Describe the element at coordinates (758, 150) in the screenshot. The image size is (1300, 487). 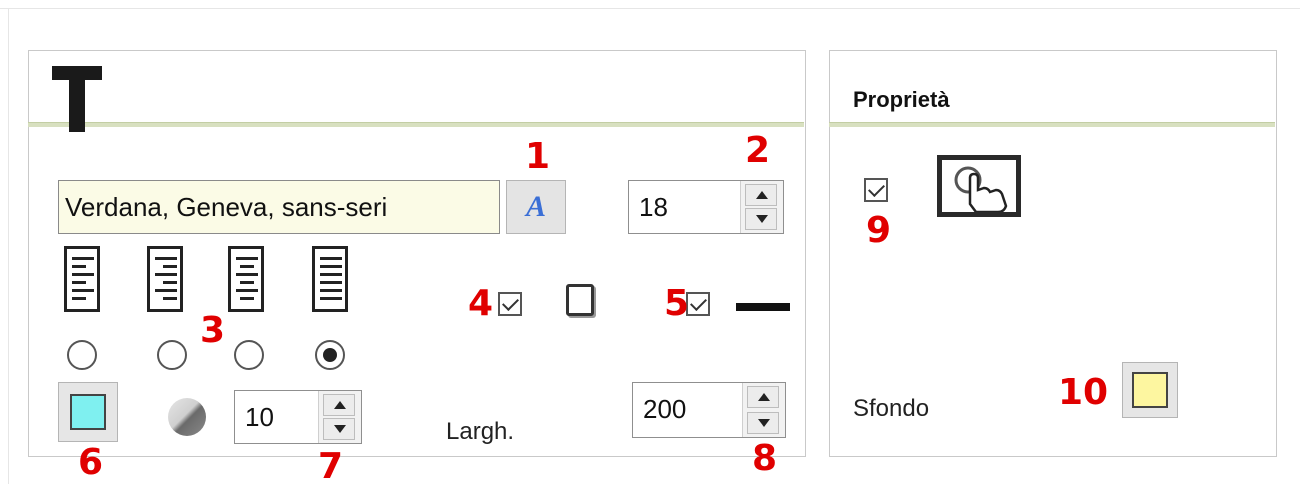
I see `callout-2: 2` at that location.